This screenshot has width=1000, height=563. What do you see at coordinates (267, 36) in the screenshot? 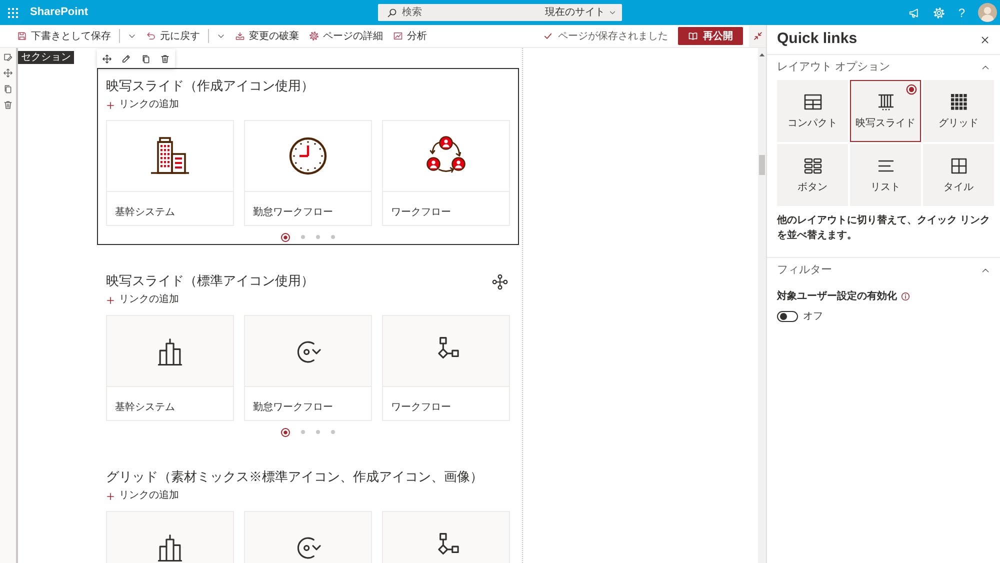
I see `discard-changes-button: 変更の破棄` at bounding box center [267, 36].